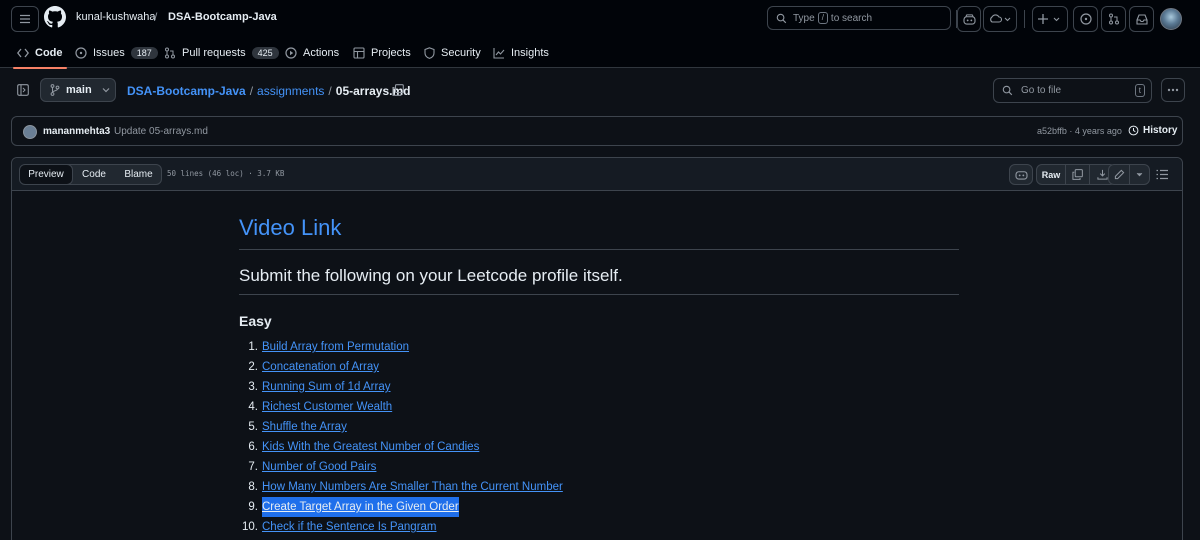 The height and width of the screenshot is (540, 1200). What do you see at coordinates (822, 18) in the screenshot?
I see `search-shortcut-key: /` at bounding box center [822, 18].